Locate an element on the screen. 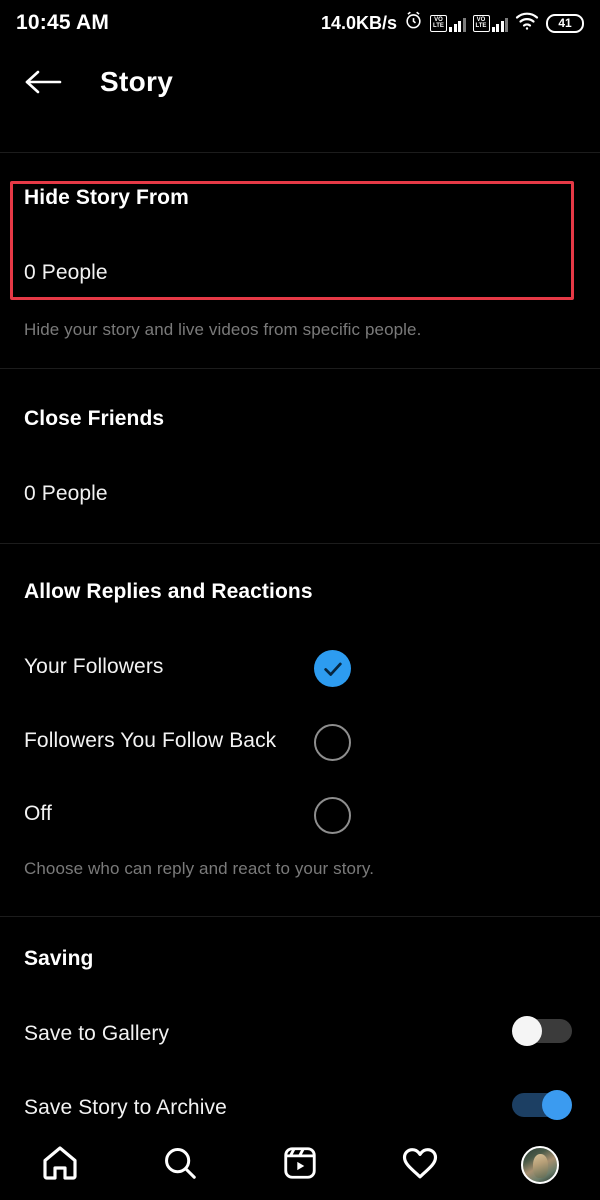  nav-item-profile is located at coordinates (540, 1165).